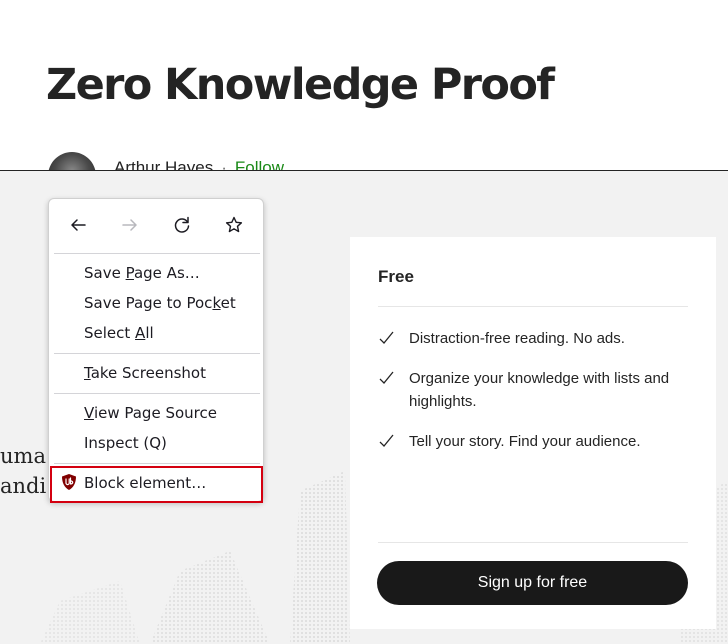  What do you see at coordinates (160, 303) in the screenshot?
I see `menu-item-save-to-pocket: Save Page to Pocket` at bounding box center [160, 303].